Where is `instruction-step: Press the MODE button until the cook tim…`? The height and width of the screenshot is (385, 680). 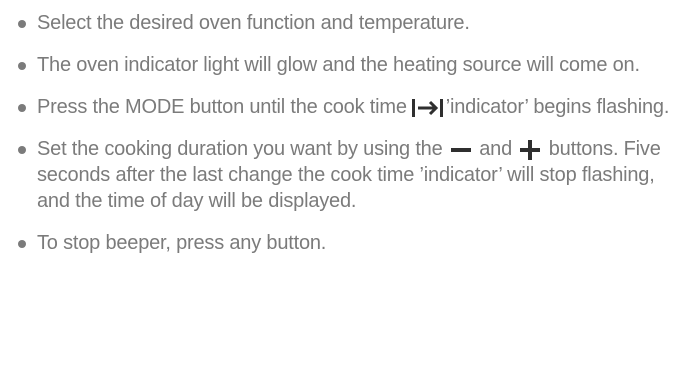 instruction-step: Press the MODE button until the cook tim… is located at coordinates (348, 107).